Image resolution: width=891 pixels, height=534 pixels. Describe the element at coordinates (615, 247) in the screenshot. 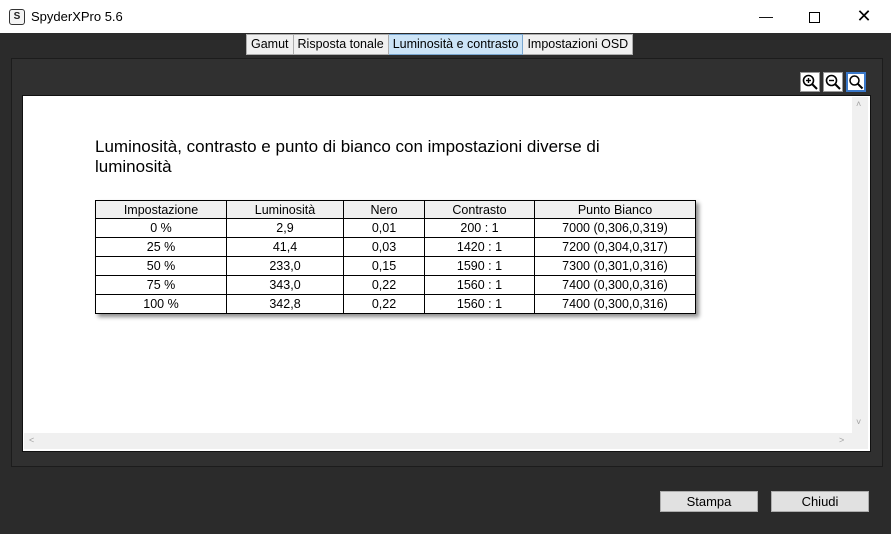

I see `table-cell: 7200 (0,304,0,317)` at that location.